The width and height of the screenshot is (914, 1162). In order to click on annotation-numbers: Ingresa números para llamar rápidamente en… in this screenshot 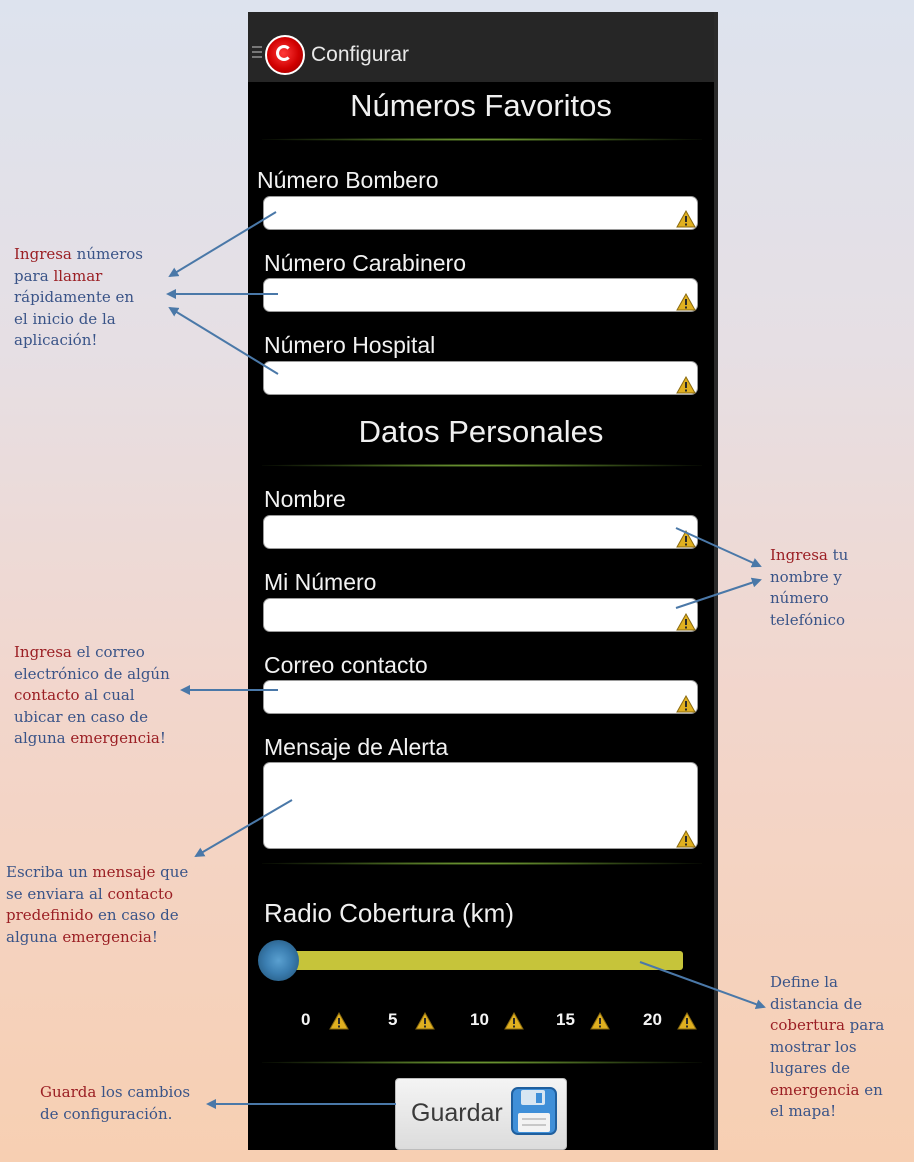, I will do `click(78, 297)`.